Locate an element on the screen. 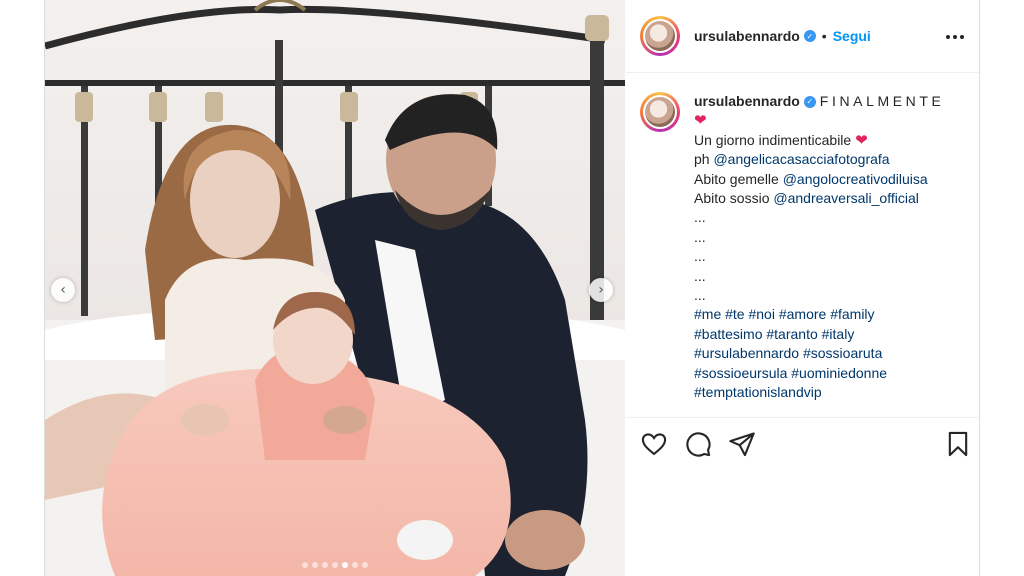 The width and height of the screenshot is (1024, 576). post-header: ursulabennardo ✓ • Segui is located at coordinates (802, 36).